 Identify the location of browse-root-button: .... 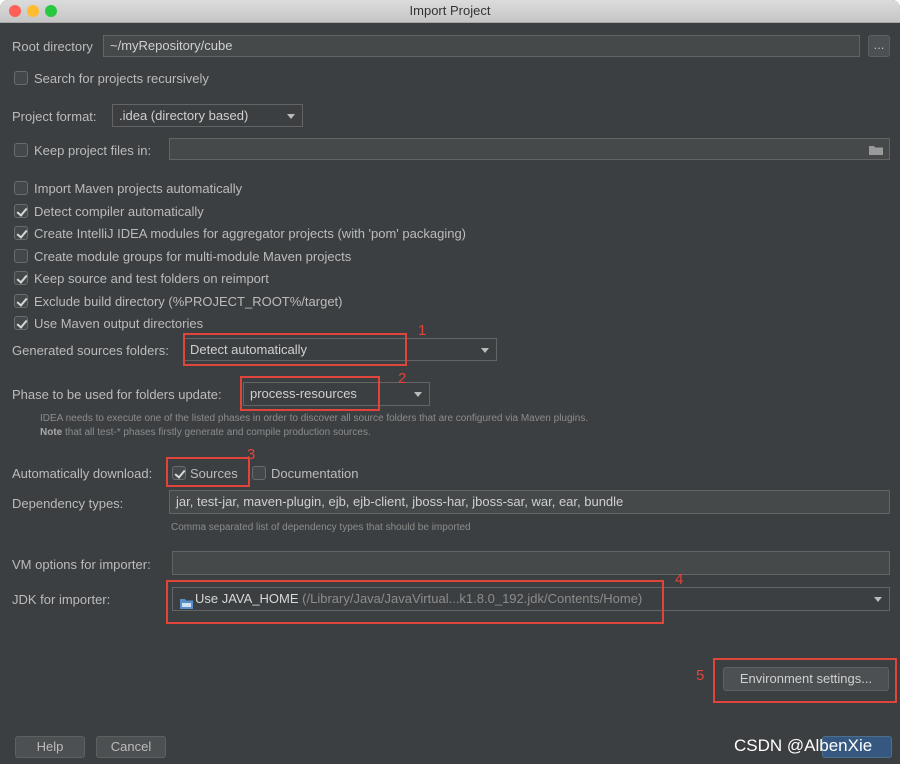
(879, 46).